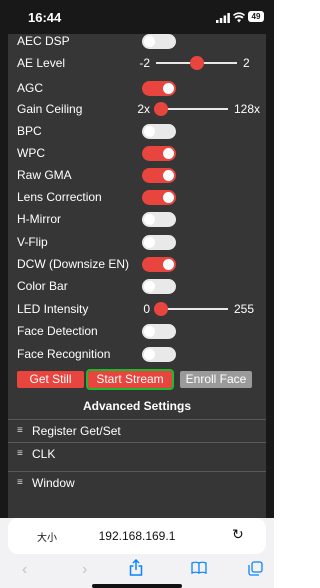  What do you see at coordinates (137, 88) in the screenshot?
I see `setting-row-agc: AGC` at bounding box center [137, 88].